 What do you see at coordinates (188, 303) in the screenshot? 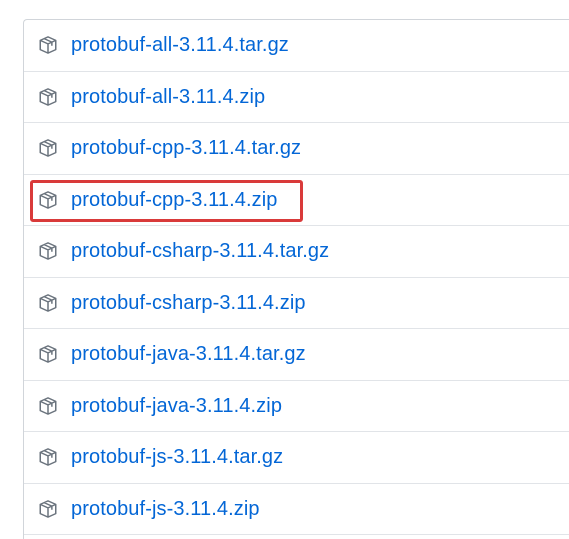
I see `asset-link: protobuf-csharp-3.11.4.zip` at bounding box center [188, 303].